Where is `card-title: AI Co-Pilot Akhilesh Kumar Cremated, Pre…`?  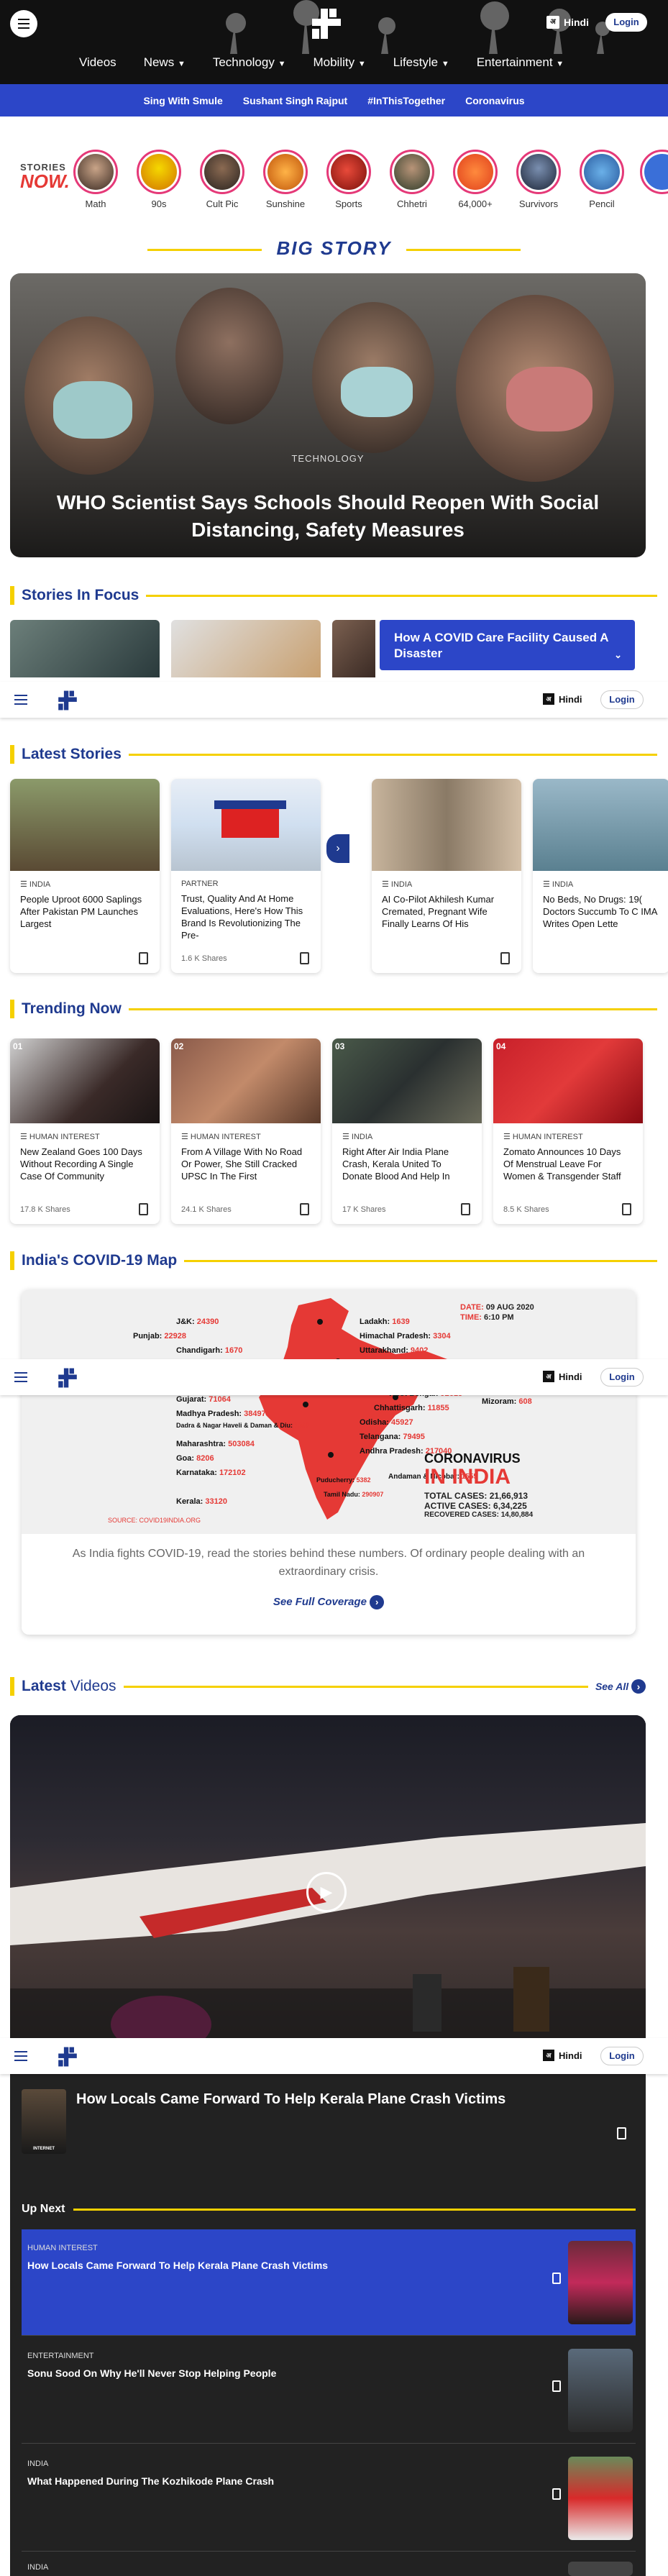 card-title: AI Co-Pilot Akhilesh Kumar Cremated, Pre… is located at coordinates (446, 917).